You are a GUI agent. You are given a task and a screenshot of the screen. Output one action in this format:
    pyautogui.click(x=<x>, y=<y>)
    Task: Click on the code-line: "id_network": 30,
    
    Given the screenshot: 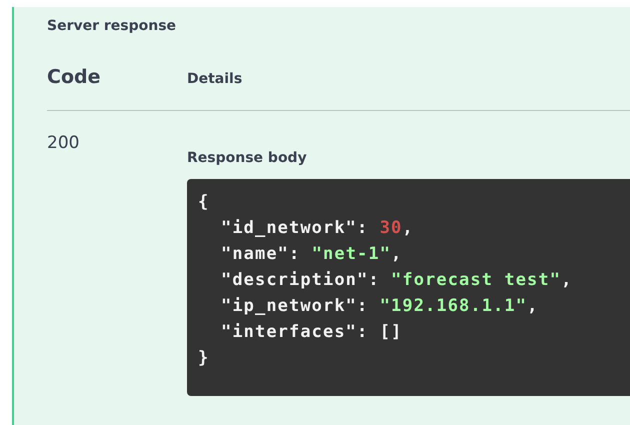 What is the action you would take?
    pyautogui.click(x=317, y=228)
    